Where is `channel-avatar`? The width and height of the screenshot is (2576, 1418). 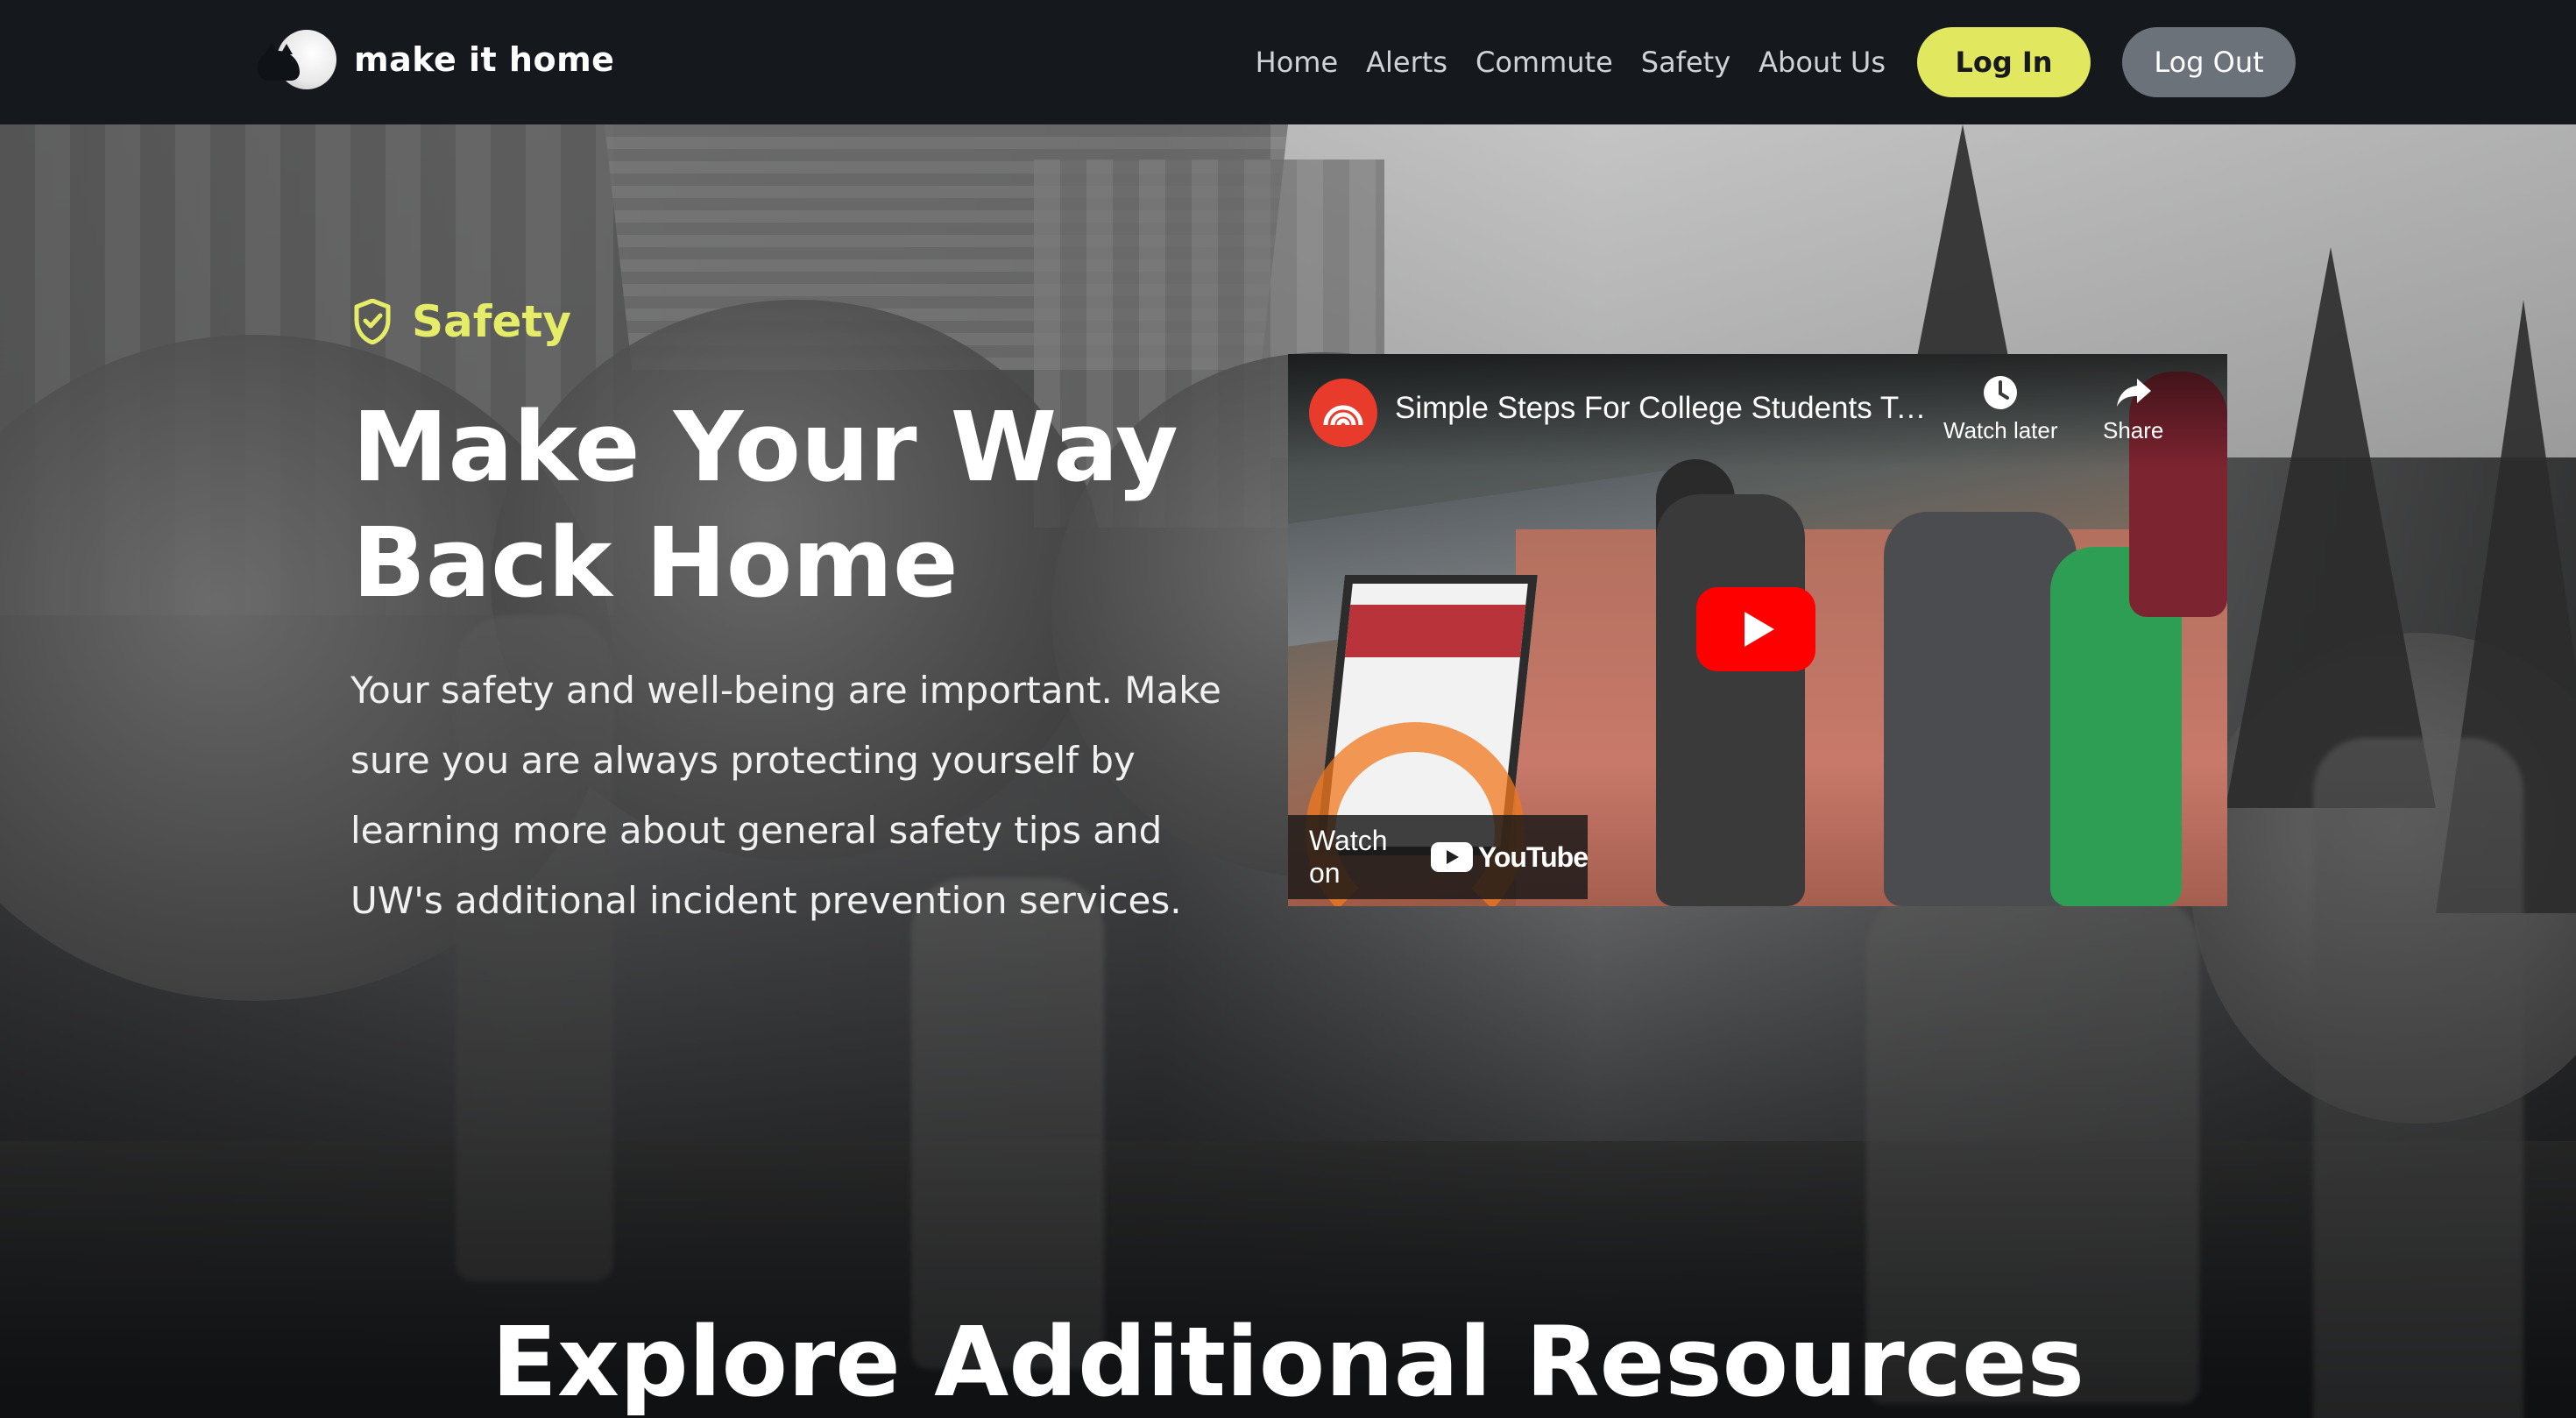
channel-avatar is located at coordinates (1343, 413).